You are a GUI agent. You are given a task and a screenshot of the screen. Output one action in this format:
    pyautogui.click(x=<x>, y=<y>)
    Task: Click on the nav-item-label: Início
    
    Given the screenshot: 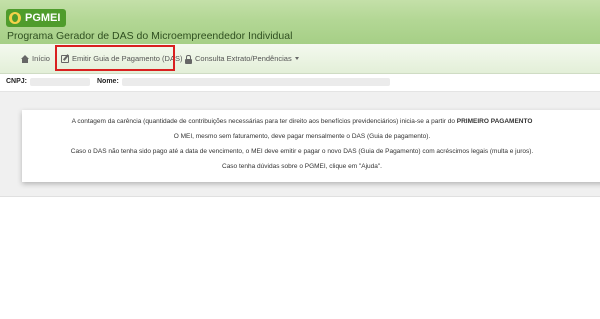 What is the action you would take?
    pyautogui.click(x=41, y=58)
    